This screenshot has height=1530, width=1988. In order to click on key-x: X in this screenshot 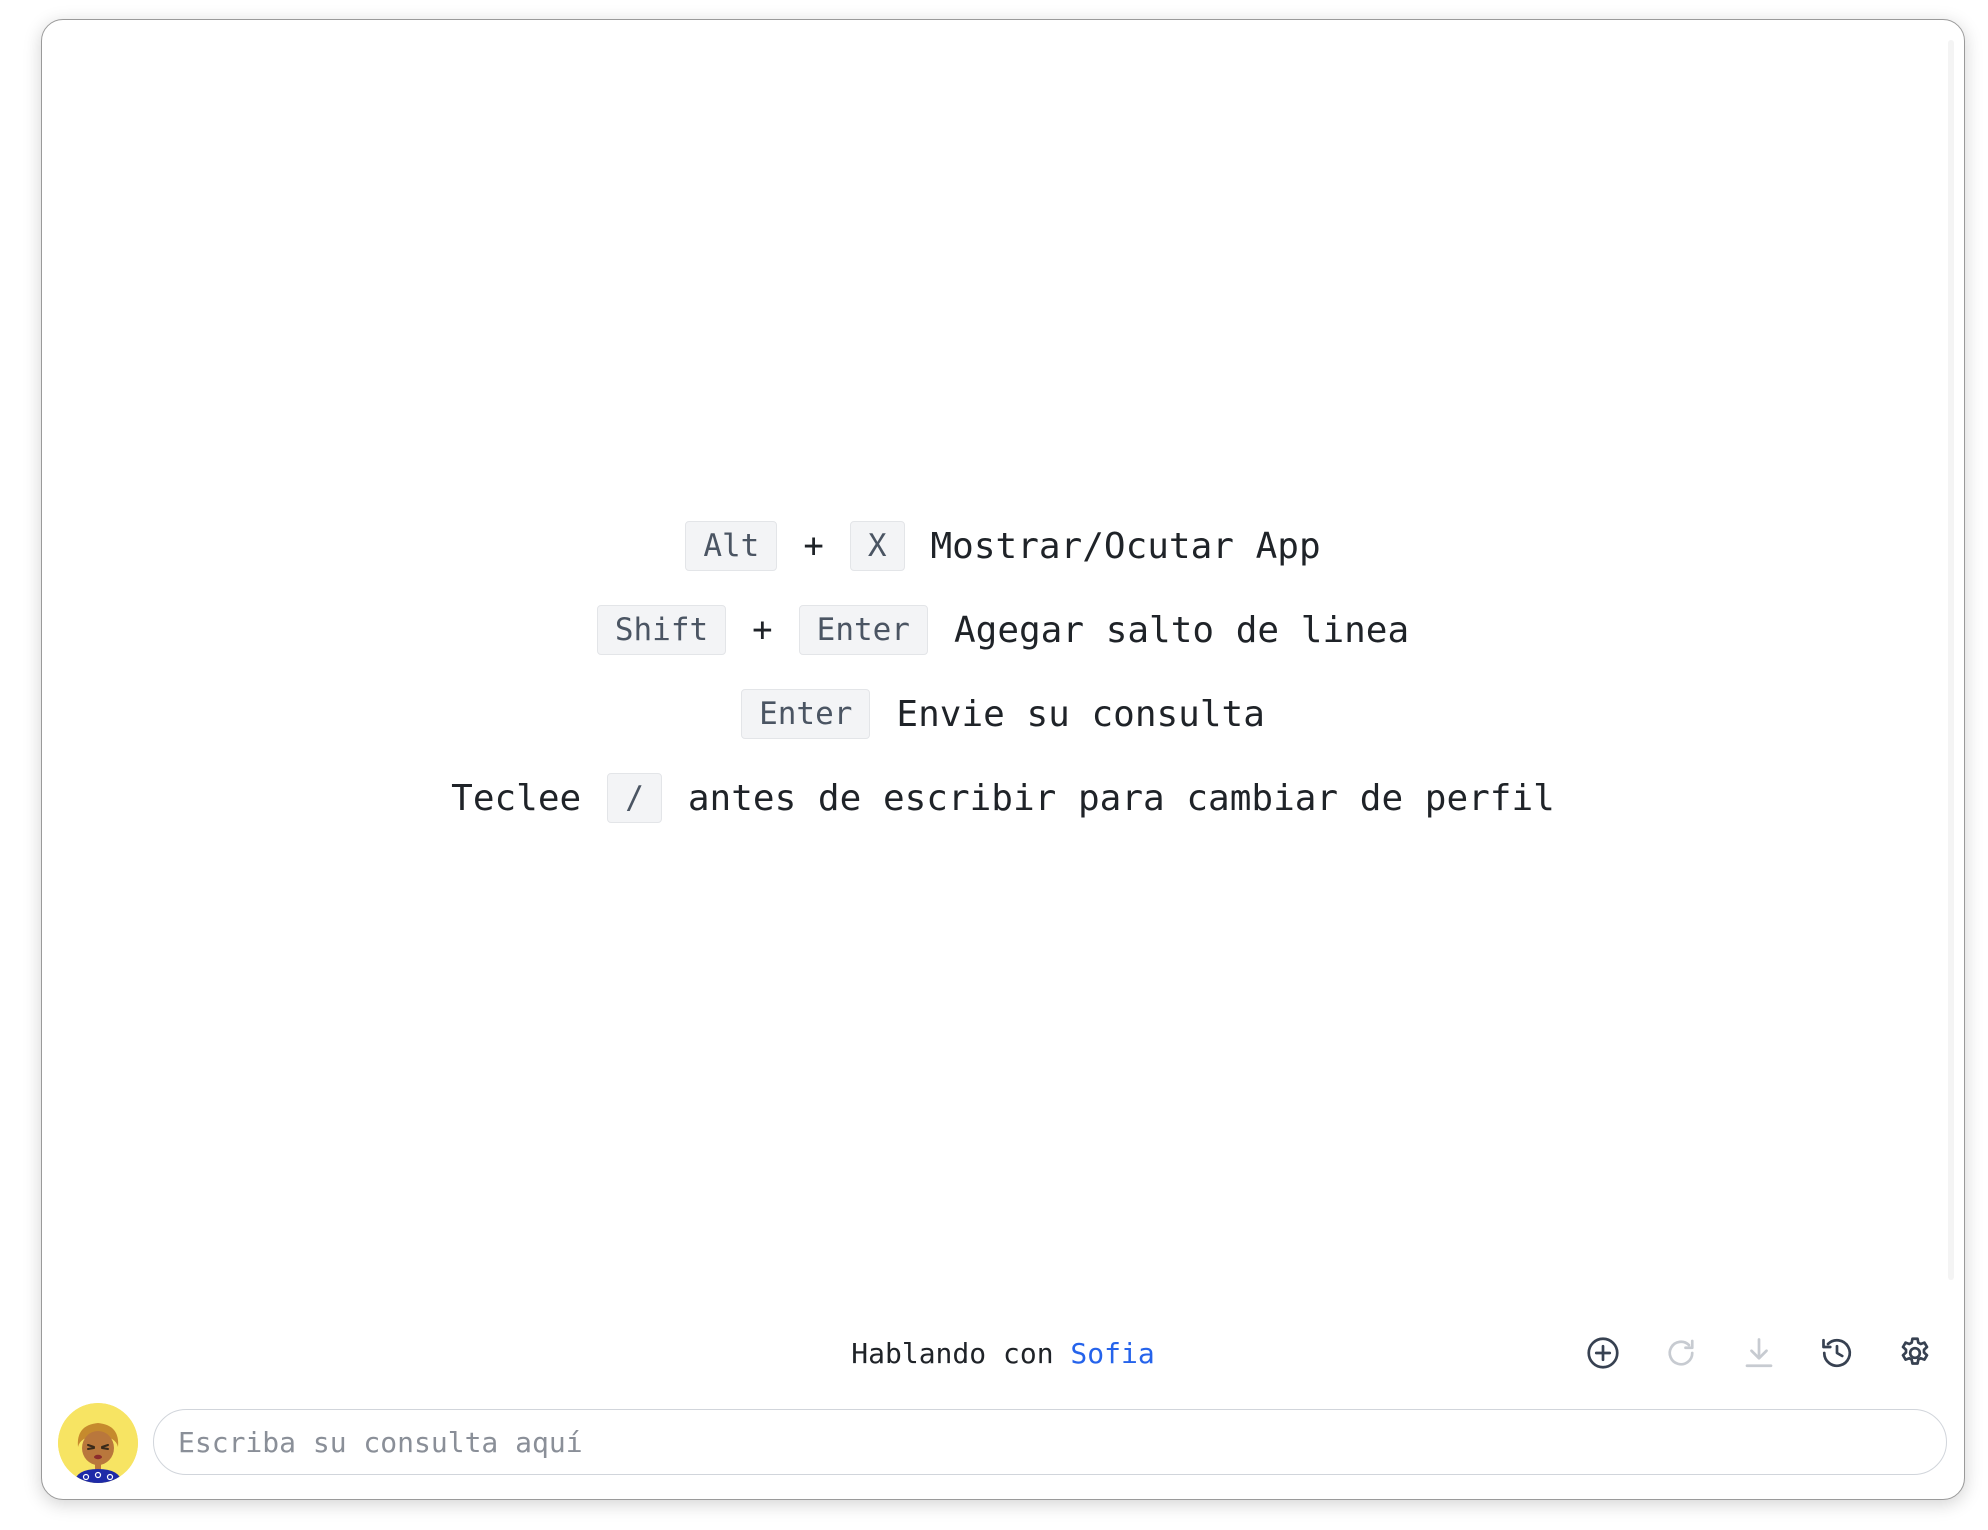, I will do `click(877, 546)`.